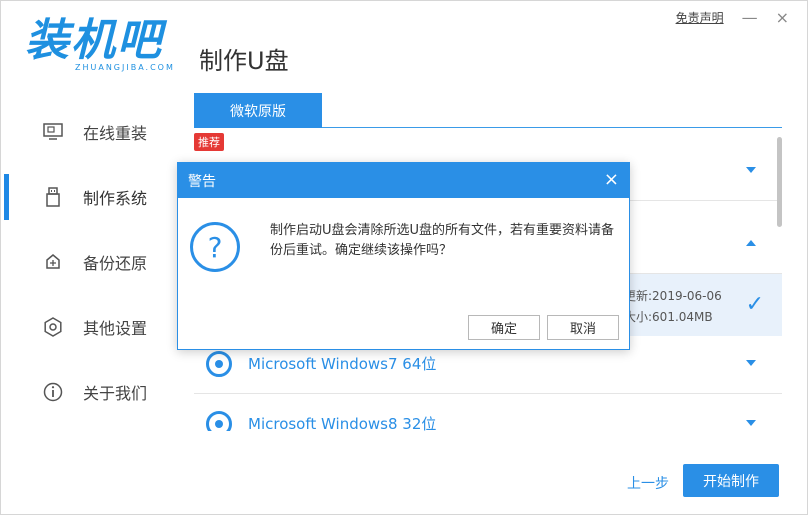  What do you see at coordinates (779, 182) in the screenshot?
I see `scrollbar` at bounding box center [779, 182].